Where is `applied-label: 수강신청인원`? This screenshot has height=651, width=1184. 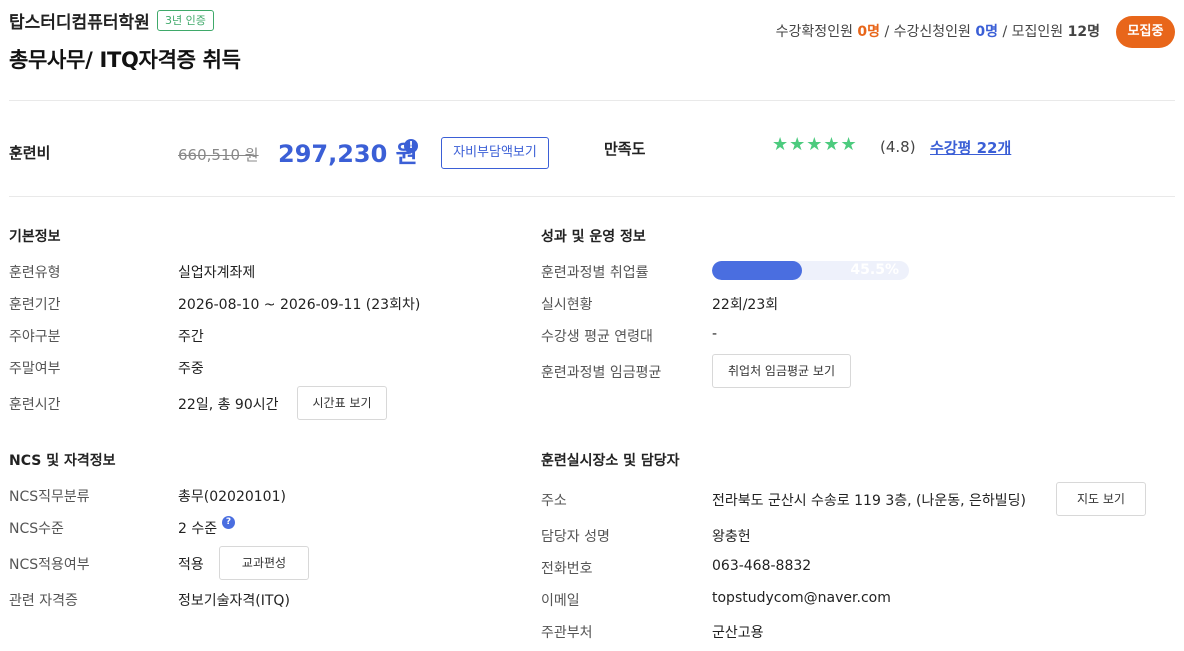 applied-label: 수강신청인원 is located at coordinates (932, 32).